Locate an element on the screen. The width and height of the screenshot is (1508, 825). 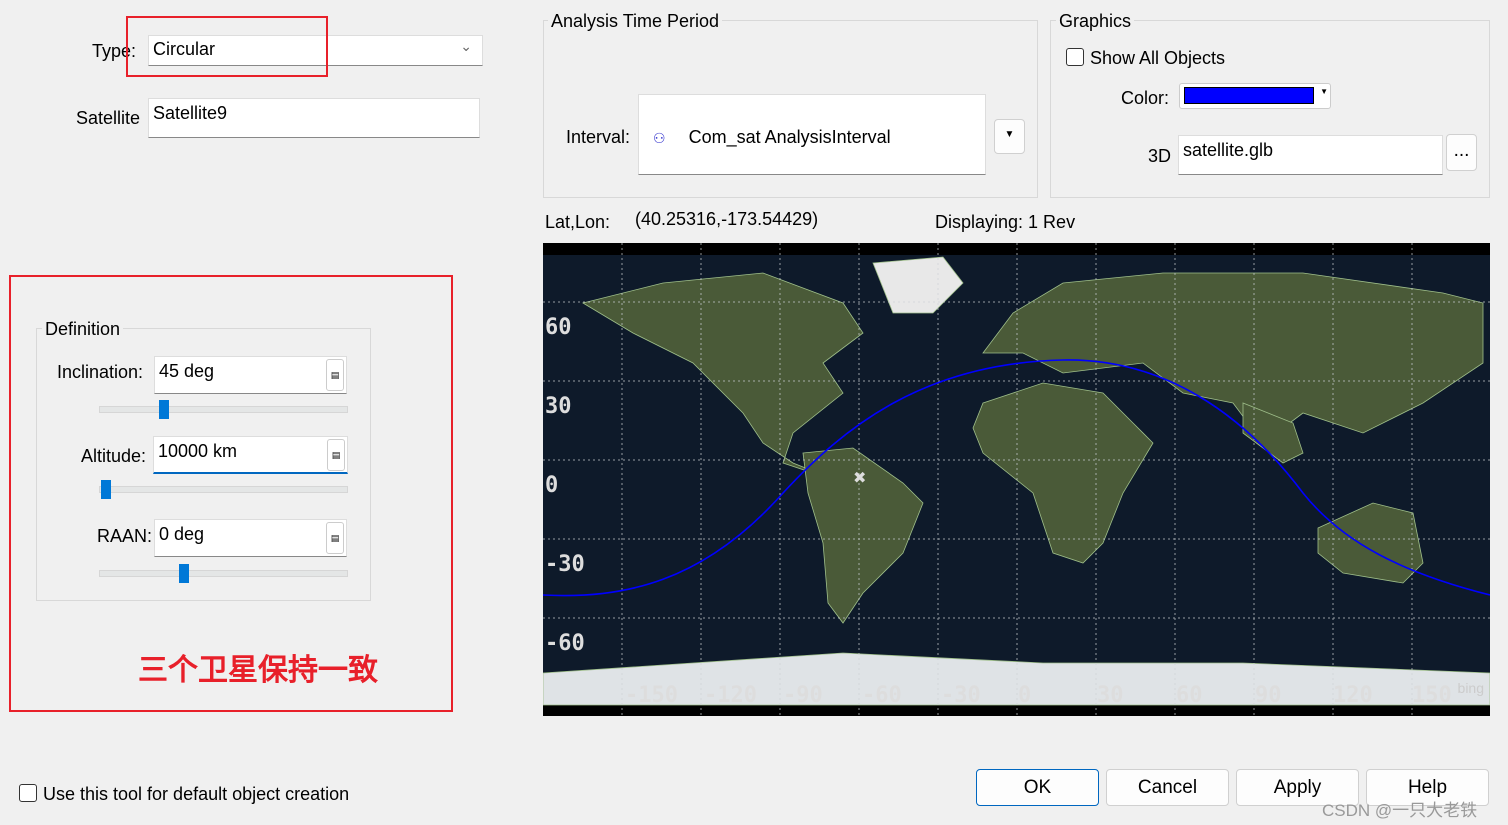
color-label: Color: is located at coordinates (1145, 98).